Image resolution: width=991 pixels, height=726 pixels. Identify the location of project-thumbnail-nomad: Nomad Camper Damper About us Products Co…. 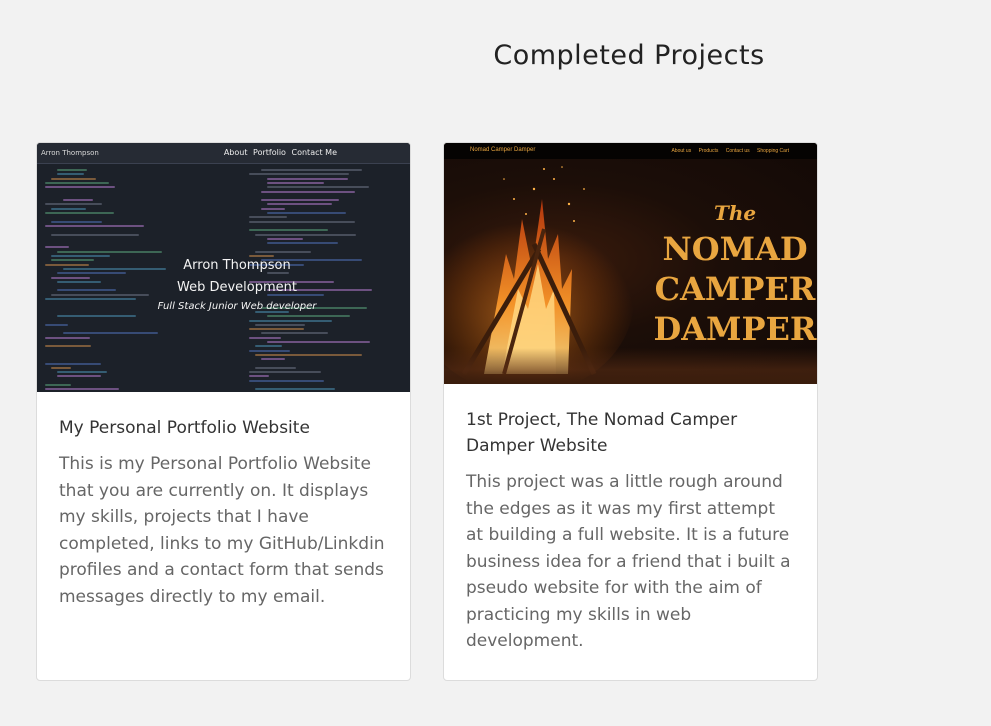
(630, 263).